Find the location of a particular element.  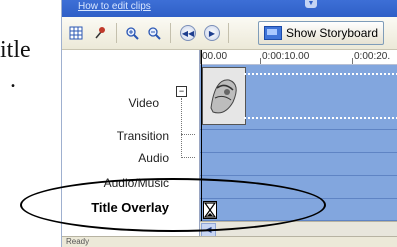

chevron-down-icon: ▼ is located at coordinates (311, 4).